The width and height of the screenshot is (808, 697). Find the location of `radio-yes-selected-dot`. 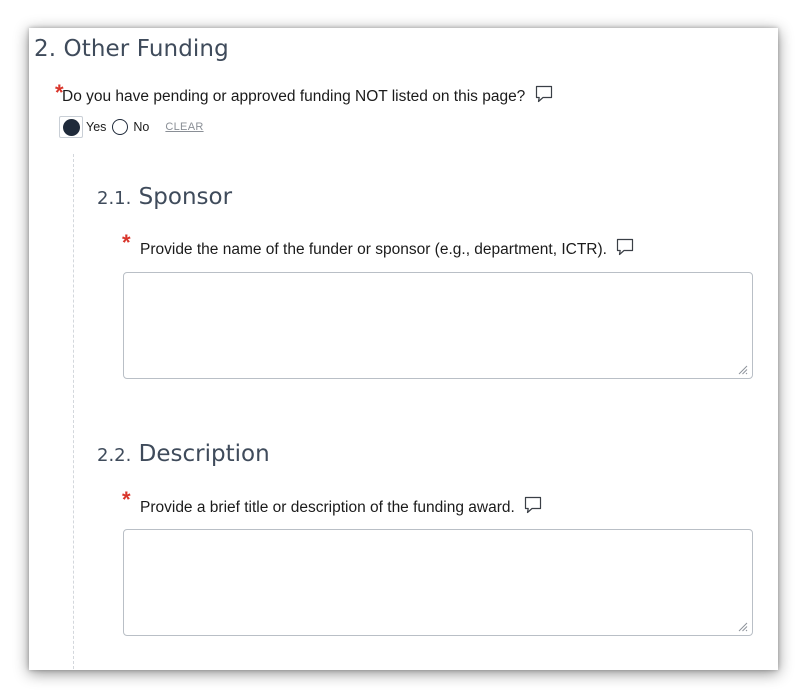

radio-yes-selected-dot is located at coordinates (71, 127).